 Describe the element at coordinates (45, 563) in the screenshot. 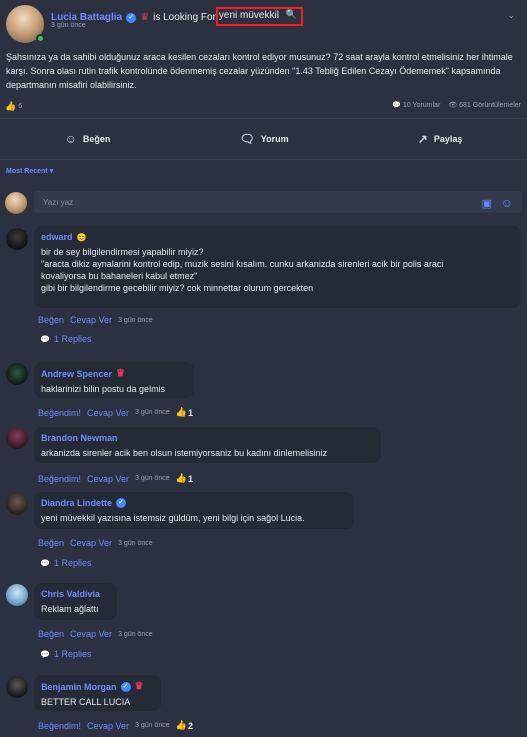

I see `replies-icon: 💬` at that location.